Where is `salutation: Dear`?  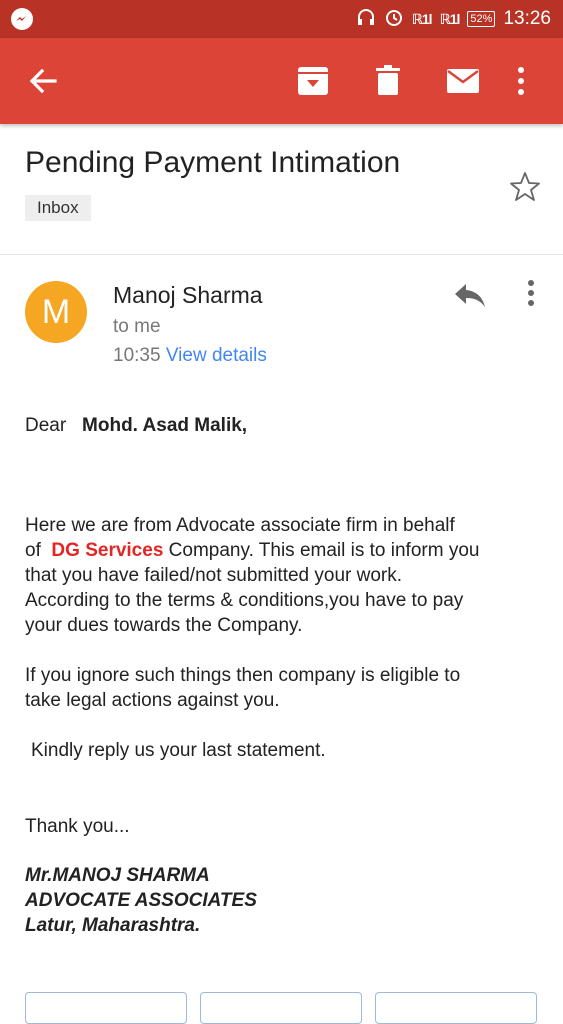 salutation: Dear is located at coordinates (46, 425).